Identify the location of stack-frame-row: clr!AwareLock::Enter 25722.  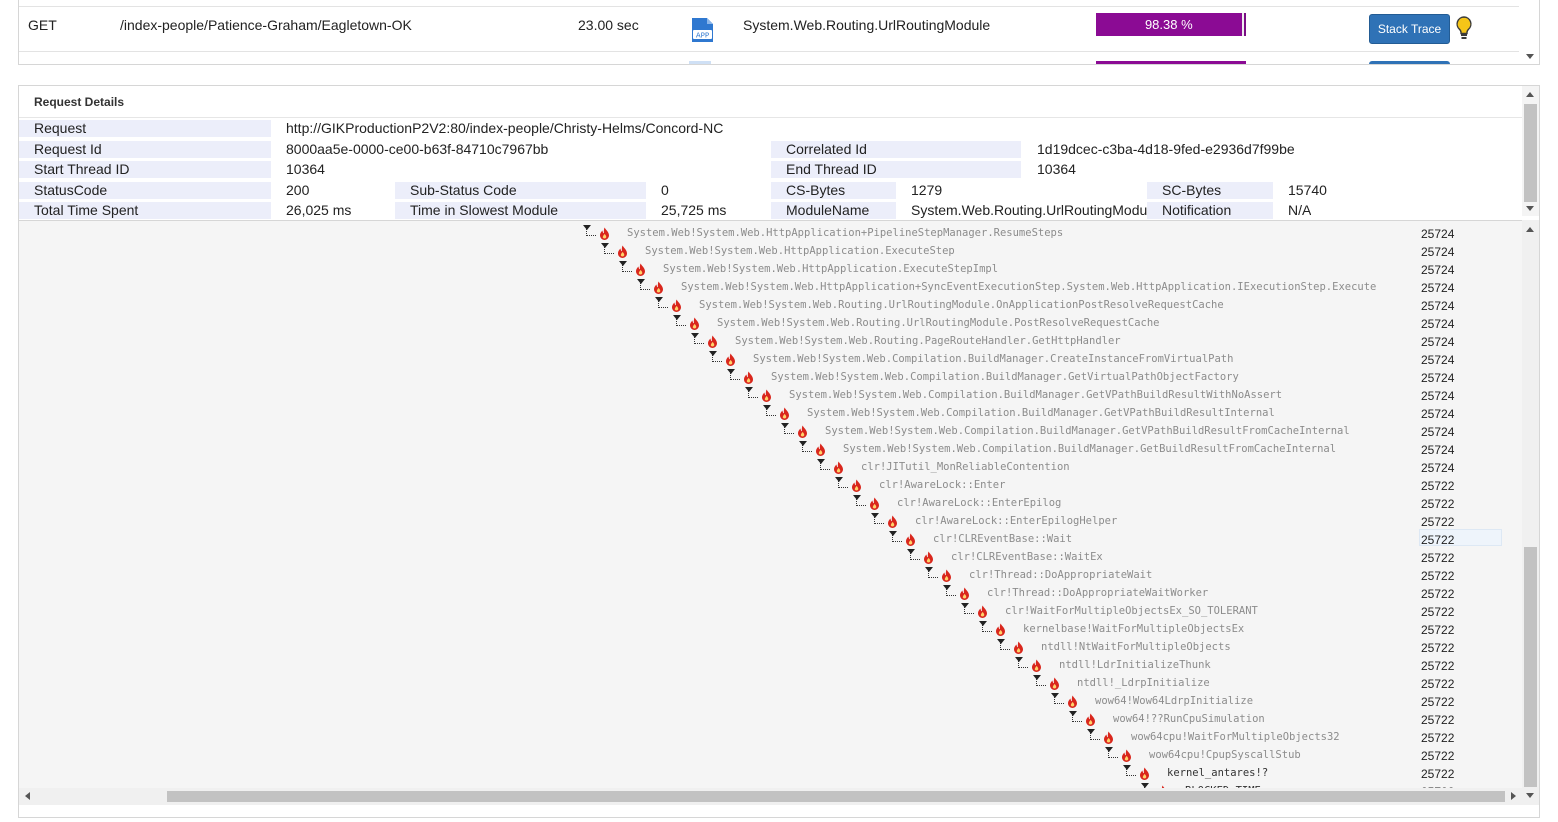
(770, 486).